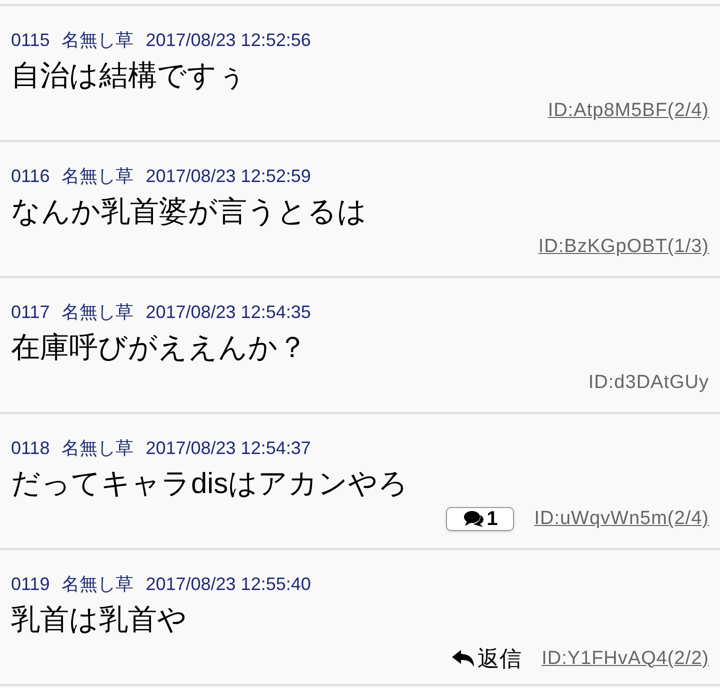 The image size is (720, 688). Describe the element at coordinates (30, 312) in the screenshot. I see `post-number: 0117` at that location.